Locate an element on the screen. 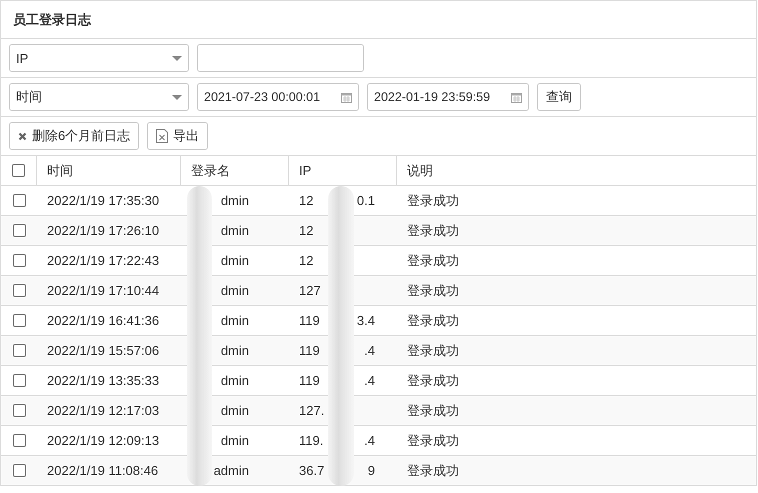 This screenshot has width=758, height=493. date-field: 2021-07-23 00:00:01 is located at coordinates (278, 97).